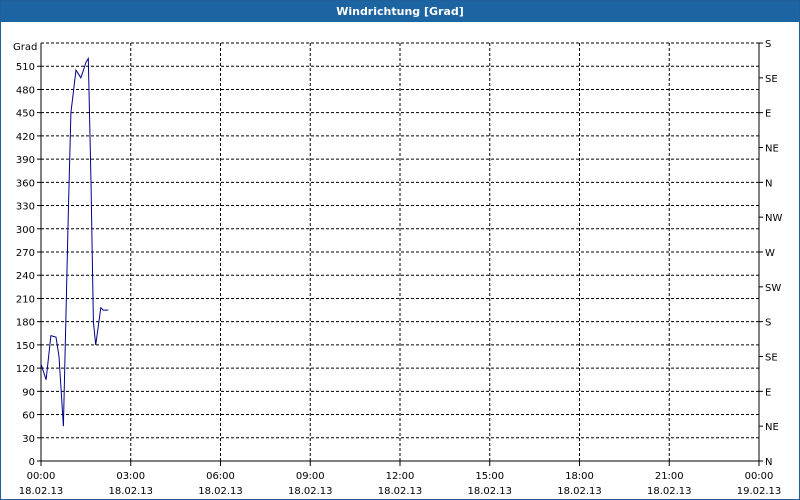 Image resolution: width=800 pixels, height=500 pixels. I want to click on y-tick-label: 60, so click(28, 416).